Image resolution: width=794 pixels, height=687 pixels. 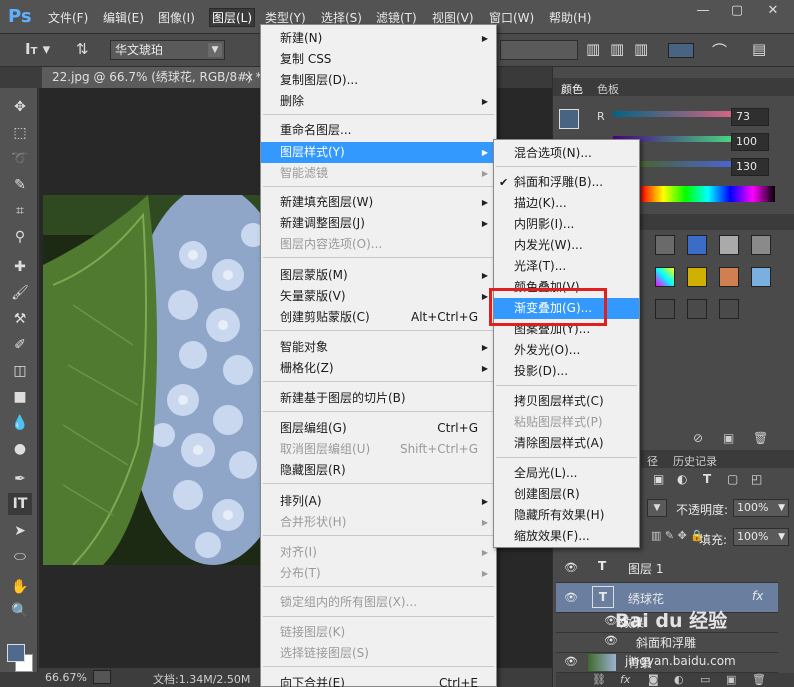 I want to click on menu-item-ungroup-layers: 取消图层编组(U) Shift+Ctrl+G, so click(x=378, y=449).